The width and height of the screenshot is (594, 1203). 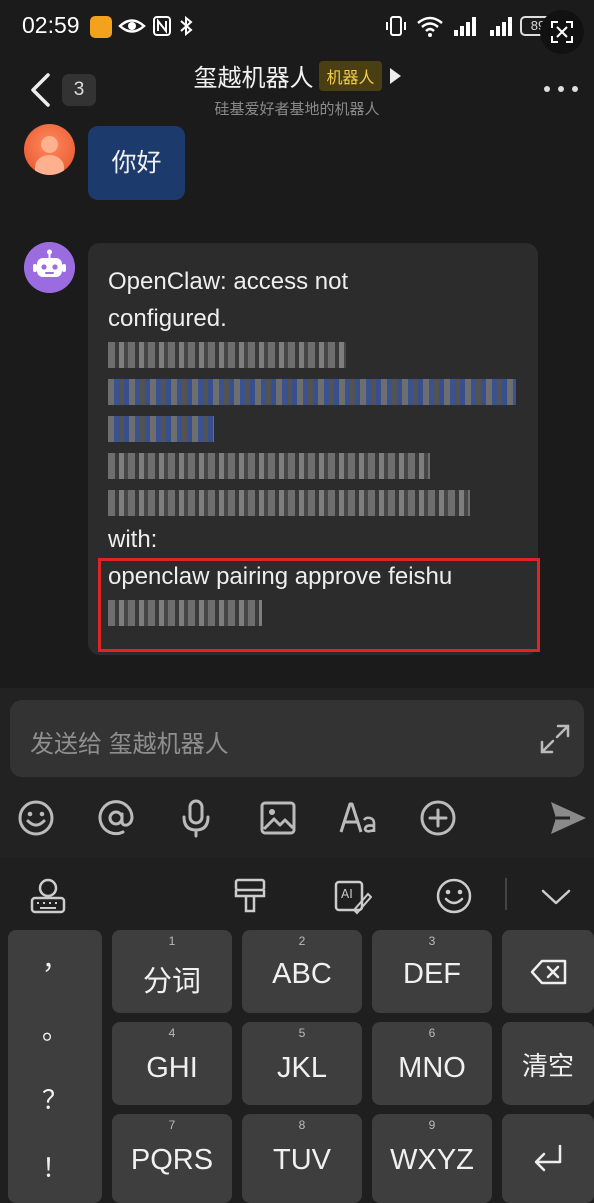 I want to click on toolbar-divider, so click(x=506, y=894).